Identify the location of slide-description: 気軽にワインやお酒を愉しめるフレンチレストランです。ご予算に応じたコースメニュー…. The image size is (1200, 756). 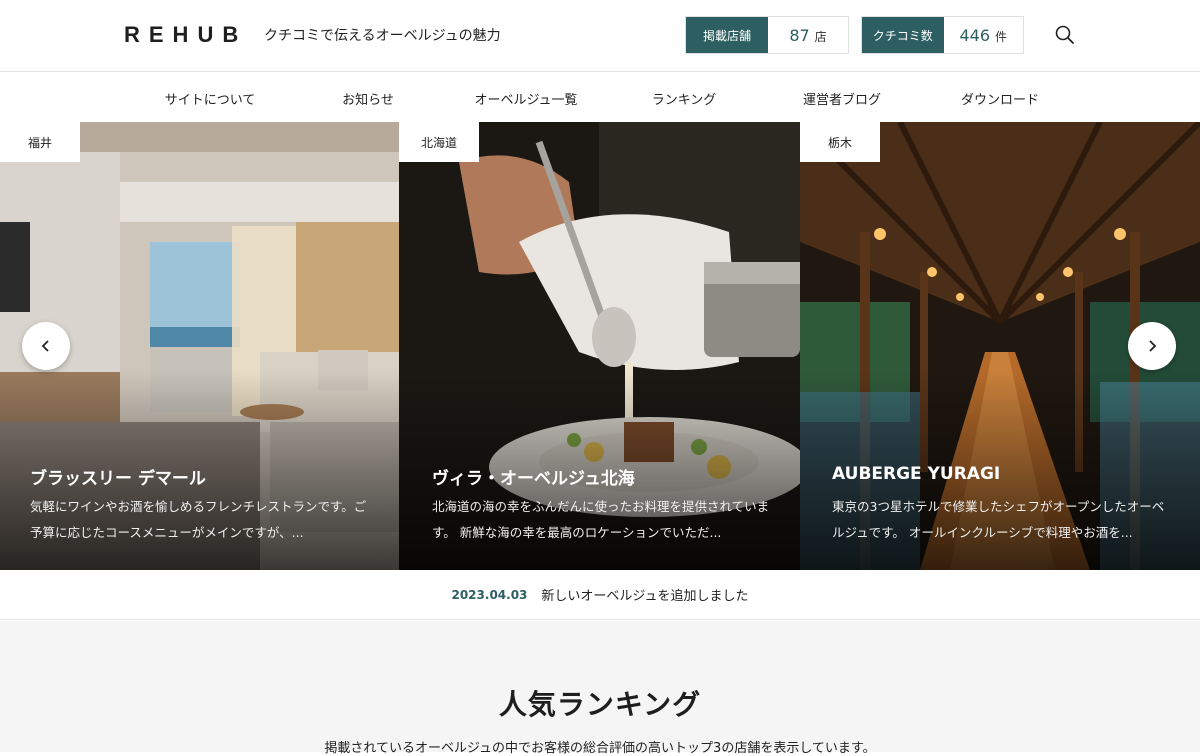
(198, 519).